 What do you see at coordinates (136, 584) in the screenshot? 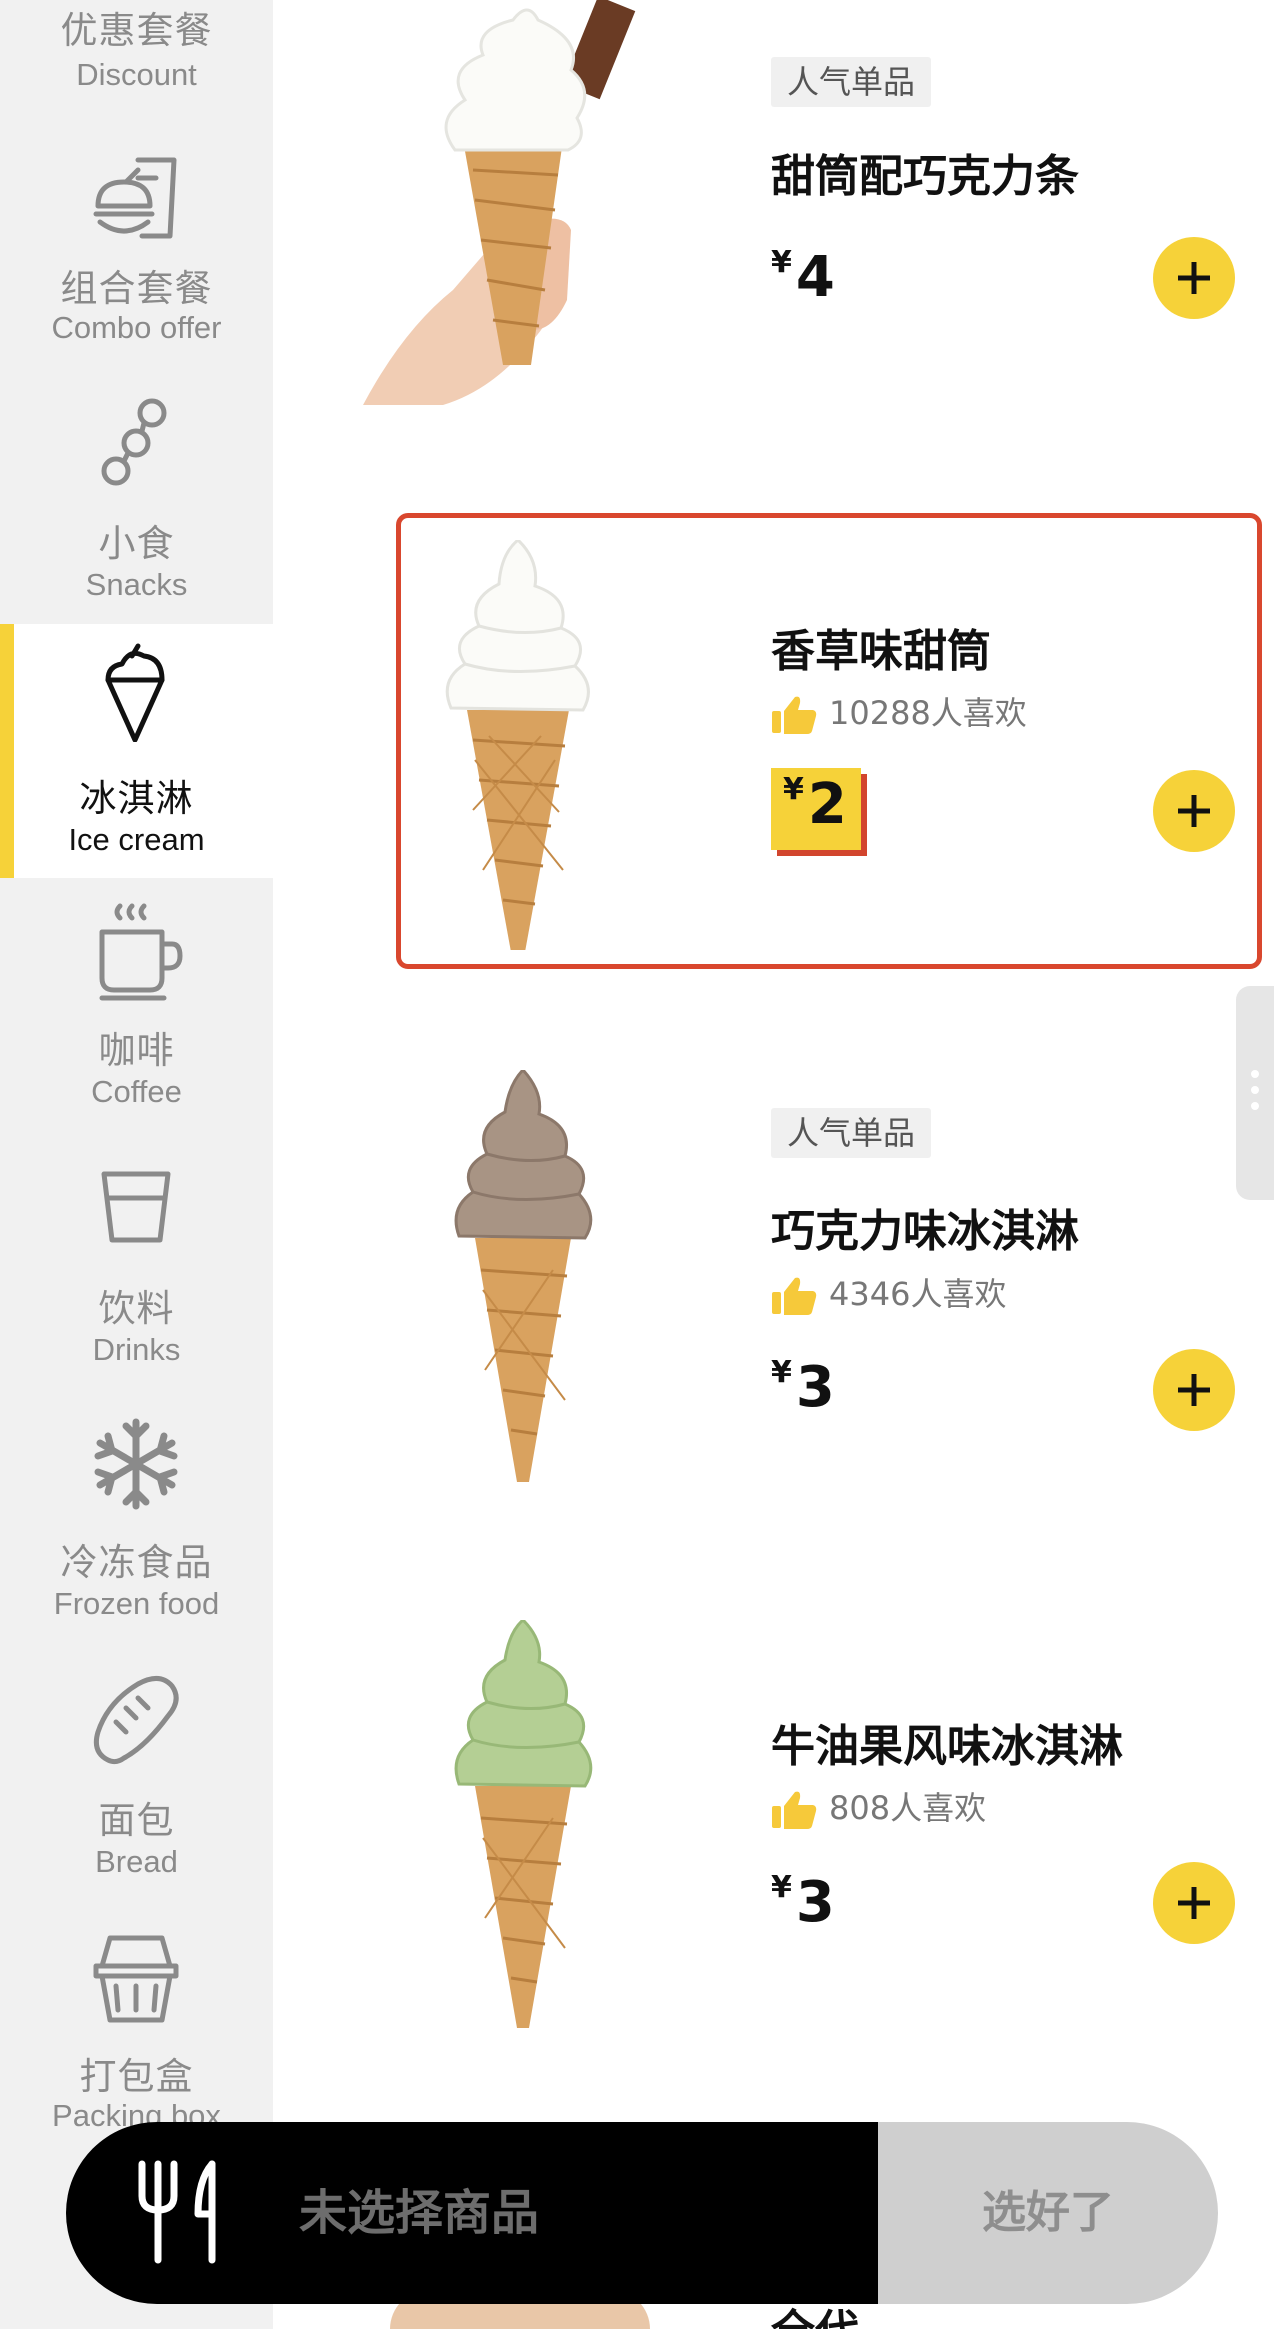
I see `sidebar-item-label-en: Snacks` at bounding box center [136, 584].